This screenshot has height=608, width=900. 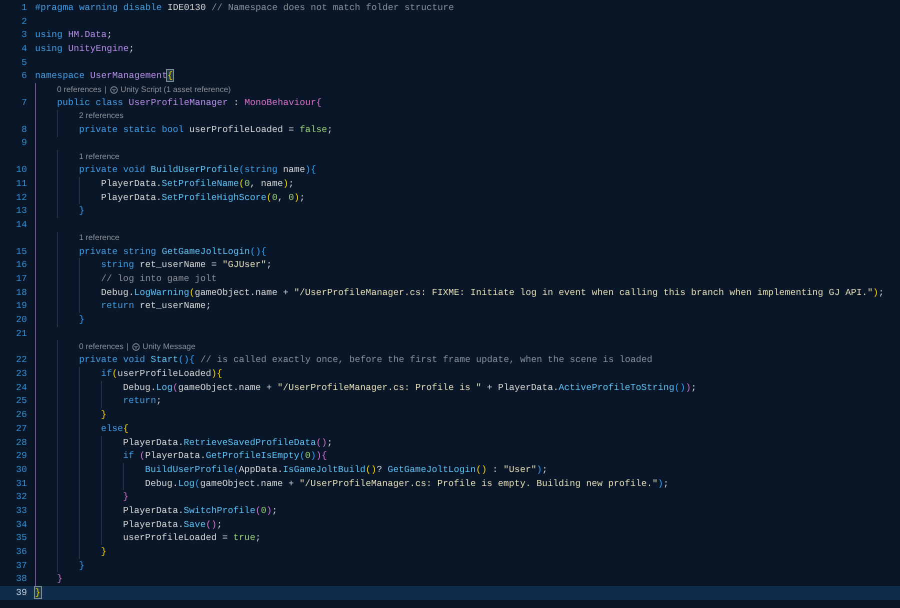 What do you see at coordinates (20, 497) in the screenshot?
I see `line-number: 32` at bounding box center [20, 497].